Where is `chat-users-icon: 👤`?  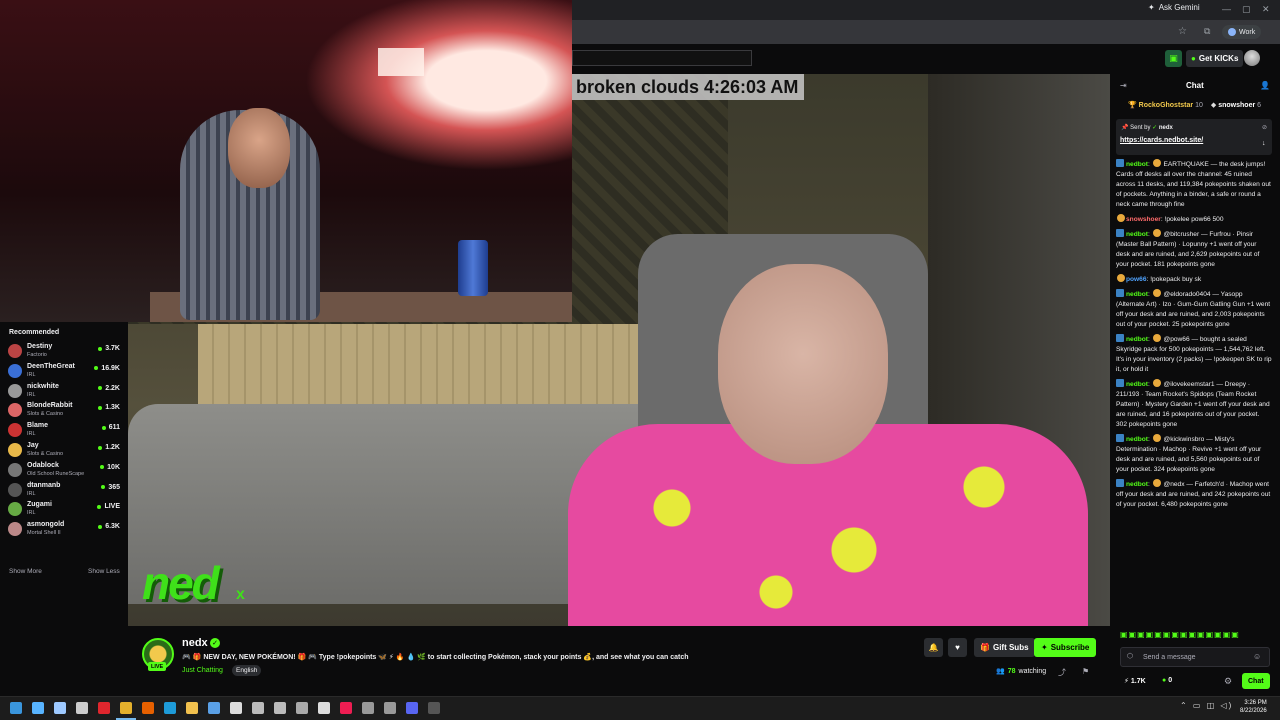 chat-users-icon: 👤 is located at coordinates (1265, 85).